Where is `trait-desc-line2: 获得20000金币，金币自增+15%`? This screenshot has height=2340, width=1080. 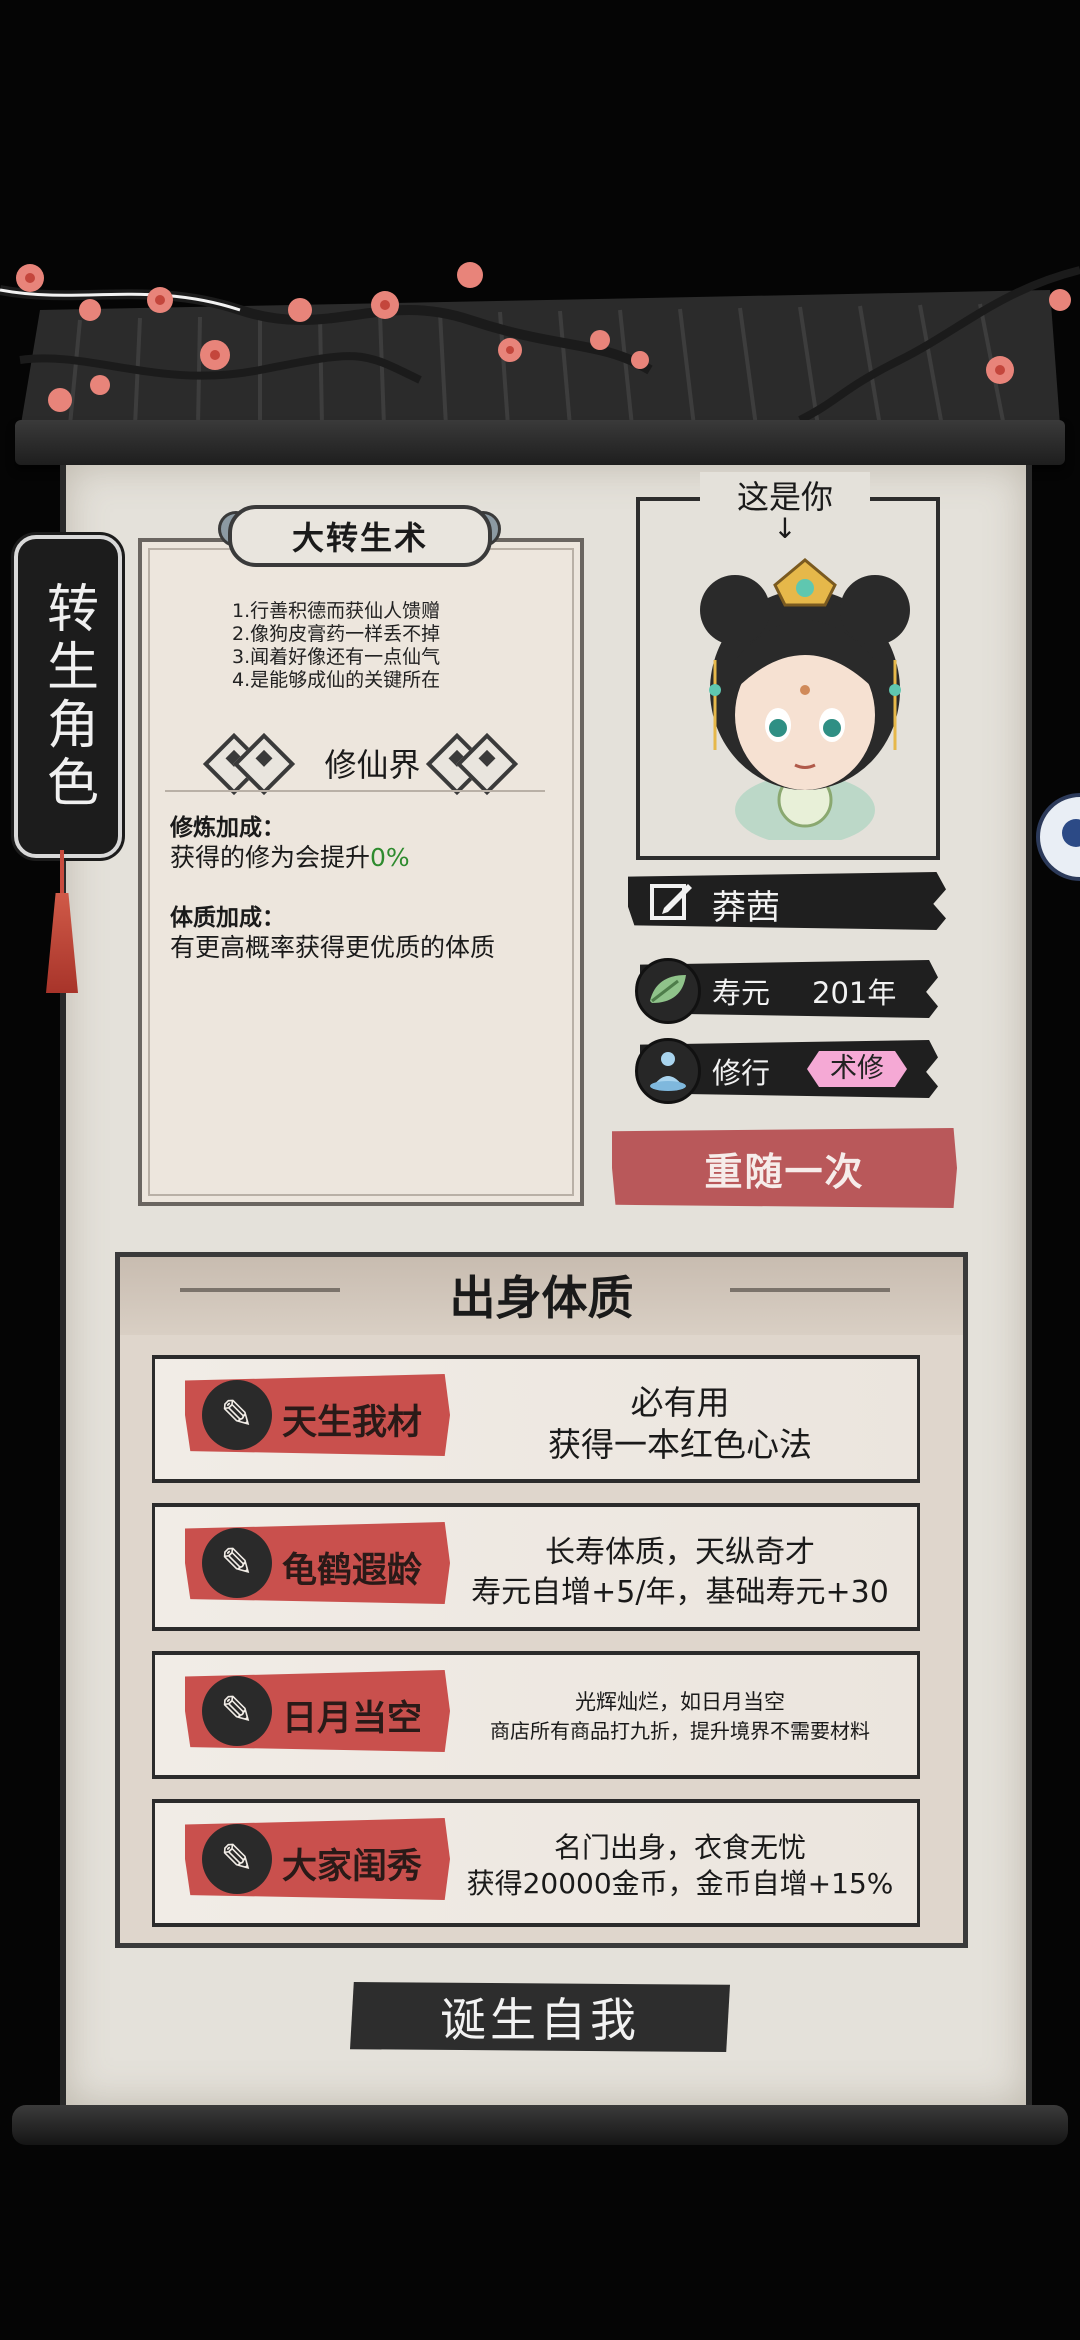
trait-desc-line2: 获得20000金币，金币自增+15% is located at coordinates (680, 1883).